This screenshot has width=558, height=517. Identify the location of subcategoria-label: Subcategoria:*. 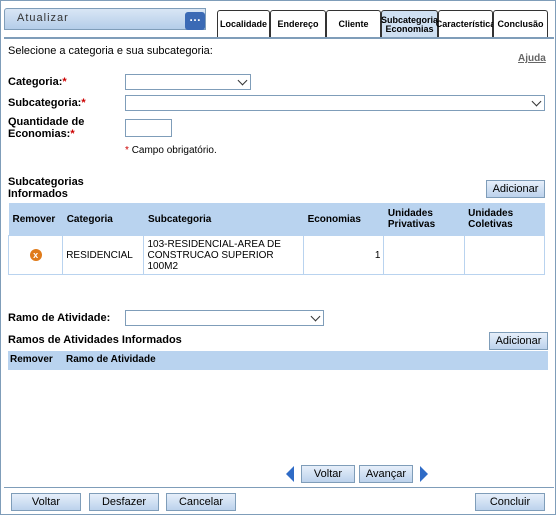
(47, 103).